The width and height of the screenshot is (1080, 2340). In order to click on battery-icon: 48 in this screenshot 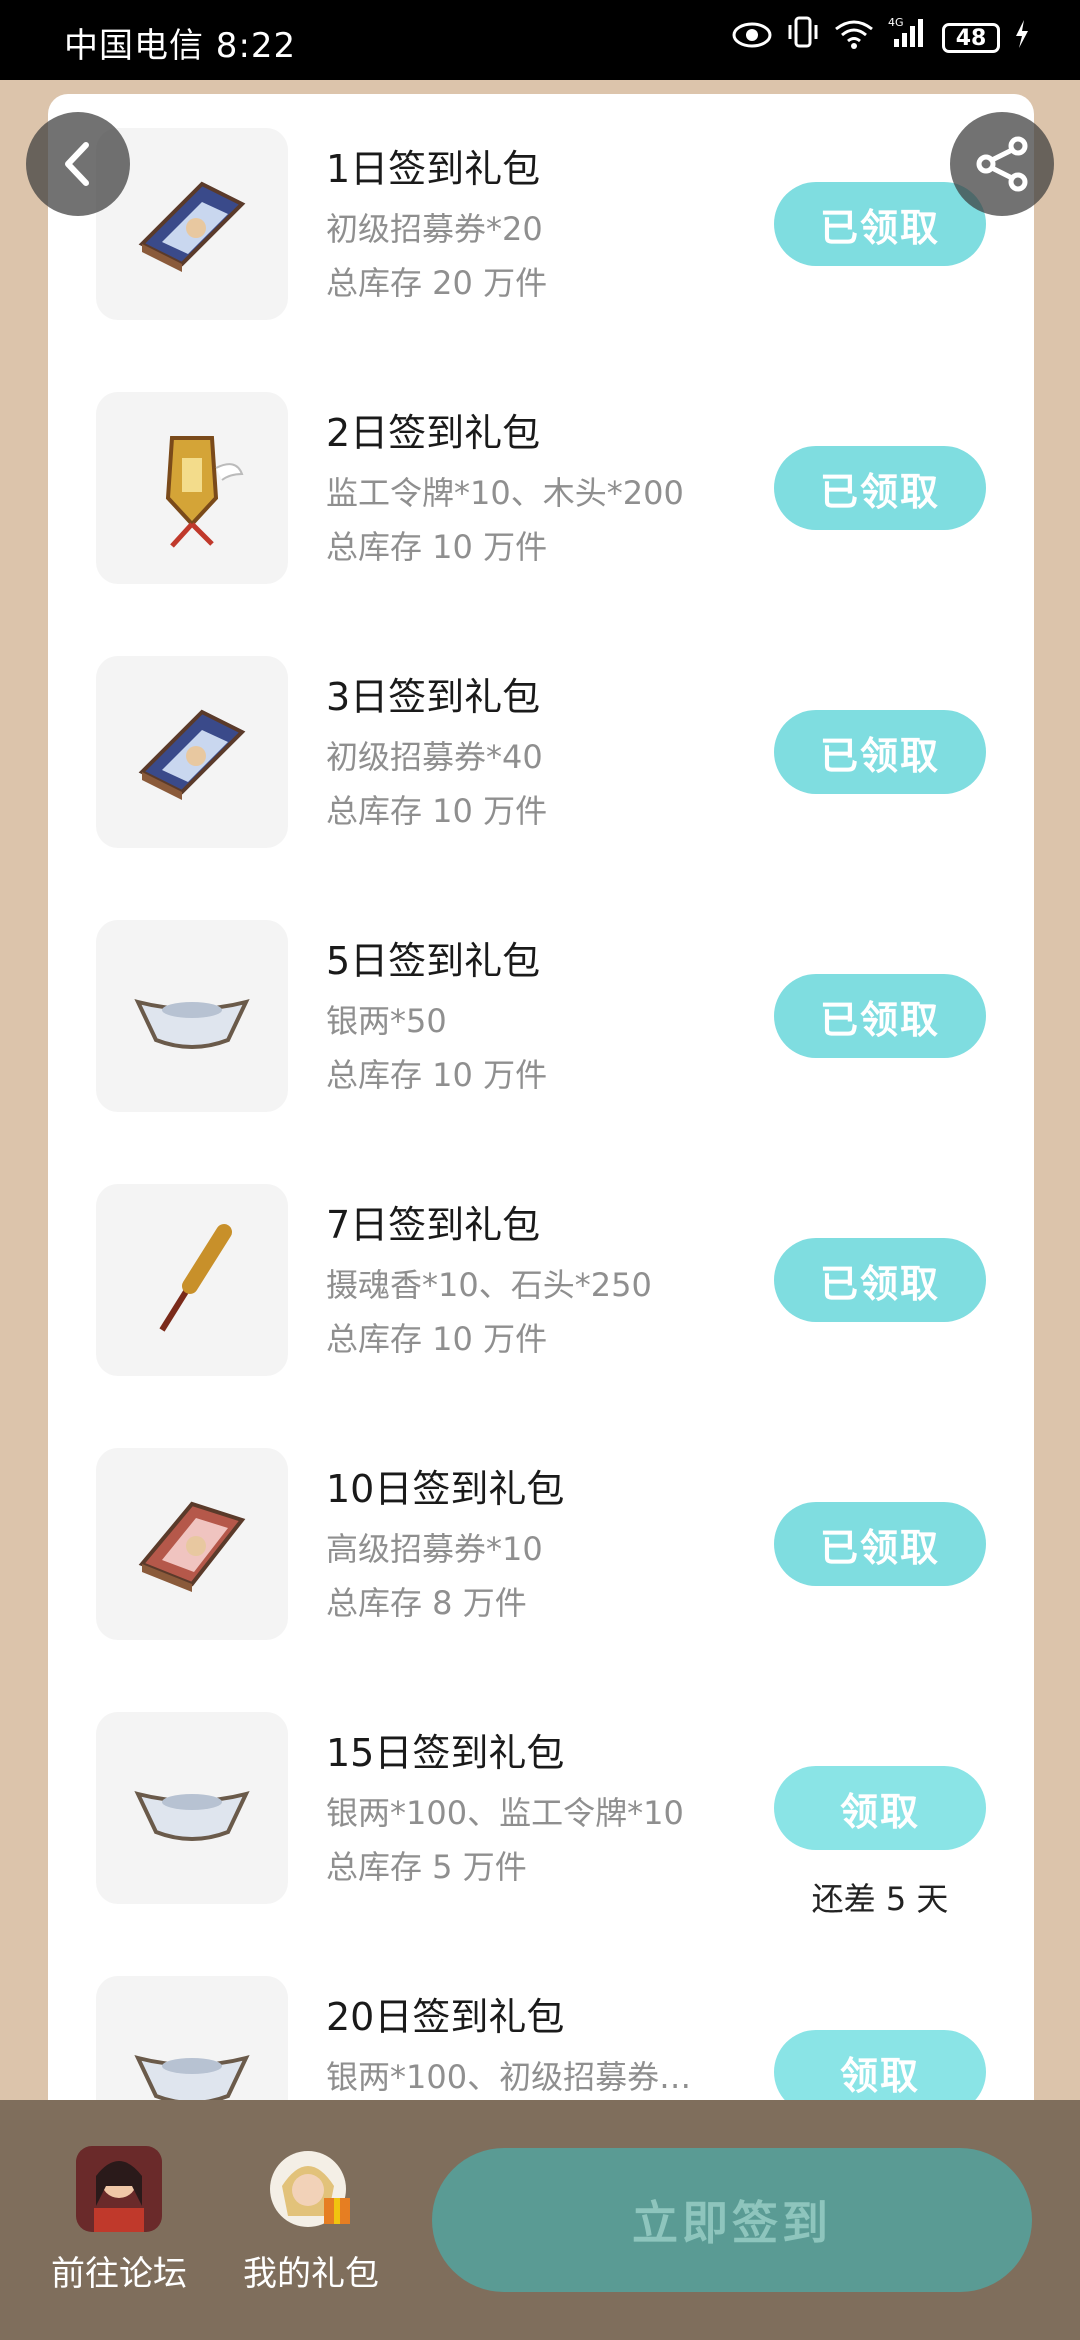, I will do `click(971, 38)`.